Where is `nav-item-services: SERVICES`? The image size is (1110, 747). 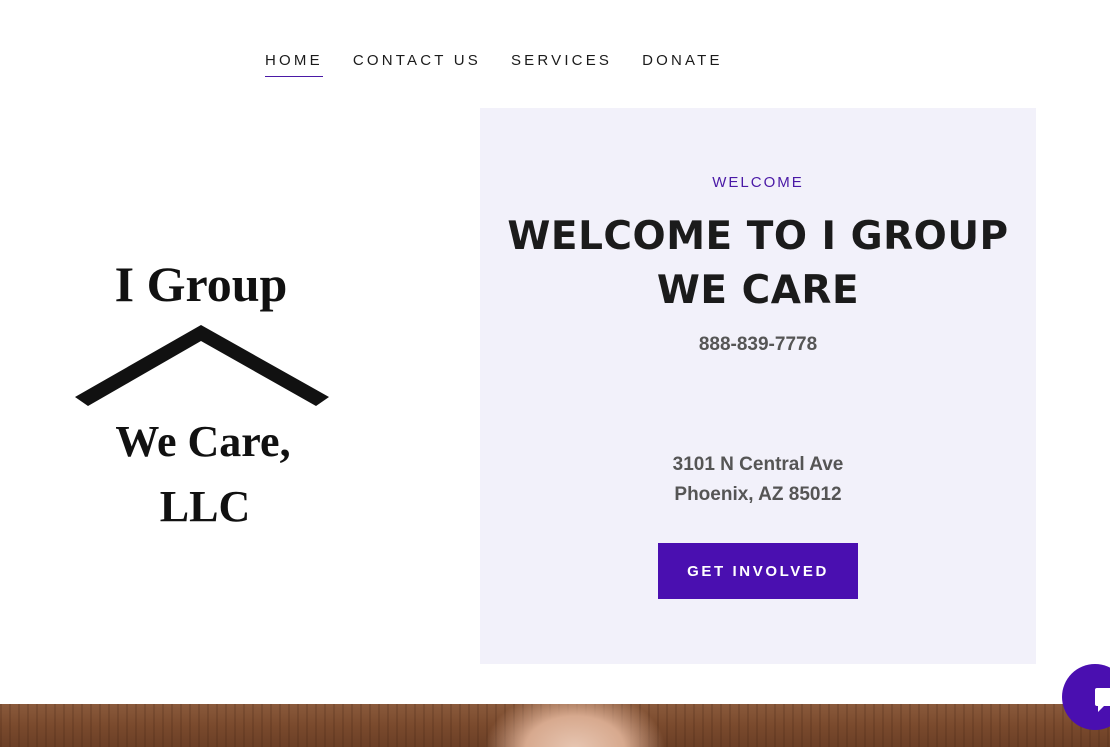 nav-item-services: SERVICES is located at coordinates (561, 64).